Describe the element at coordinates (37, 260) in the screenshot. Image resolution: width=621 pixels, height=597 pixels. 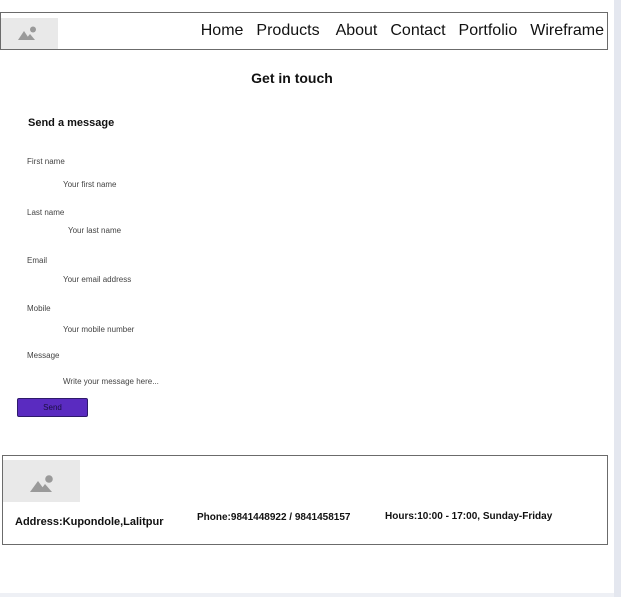
I see `email-label: Email` at that location.